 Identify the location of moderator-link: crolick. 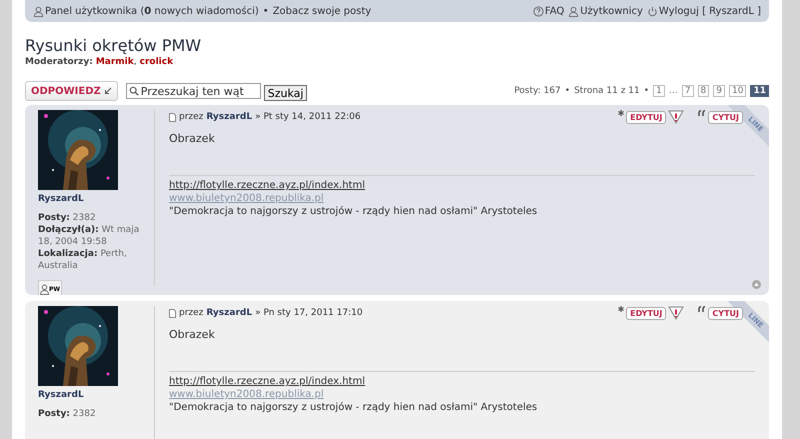
(157, 62).